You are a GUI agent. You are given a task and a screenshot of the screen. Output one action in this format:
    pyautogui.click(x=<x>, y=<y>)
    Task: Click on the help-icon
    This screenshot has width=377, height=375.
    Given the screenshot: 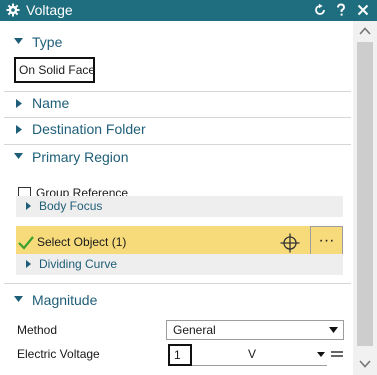 What is the action you would take?
    pyautogui.click(x=341, y=10)
    